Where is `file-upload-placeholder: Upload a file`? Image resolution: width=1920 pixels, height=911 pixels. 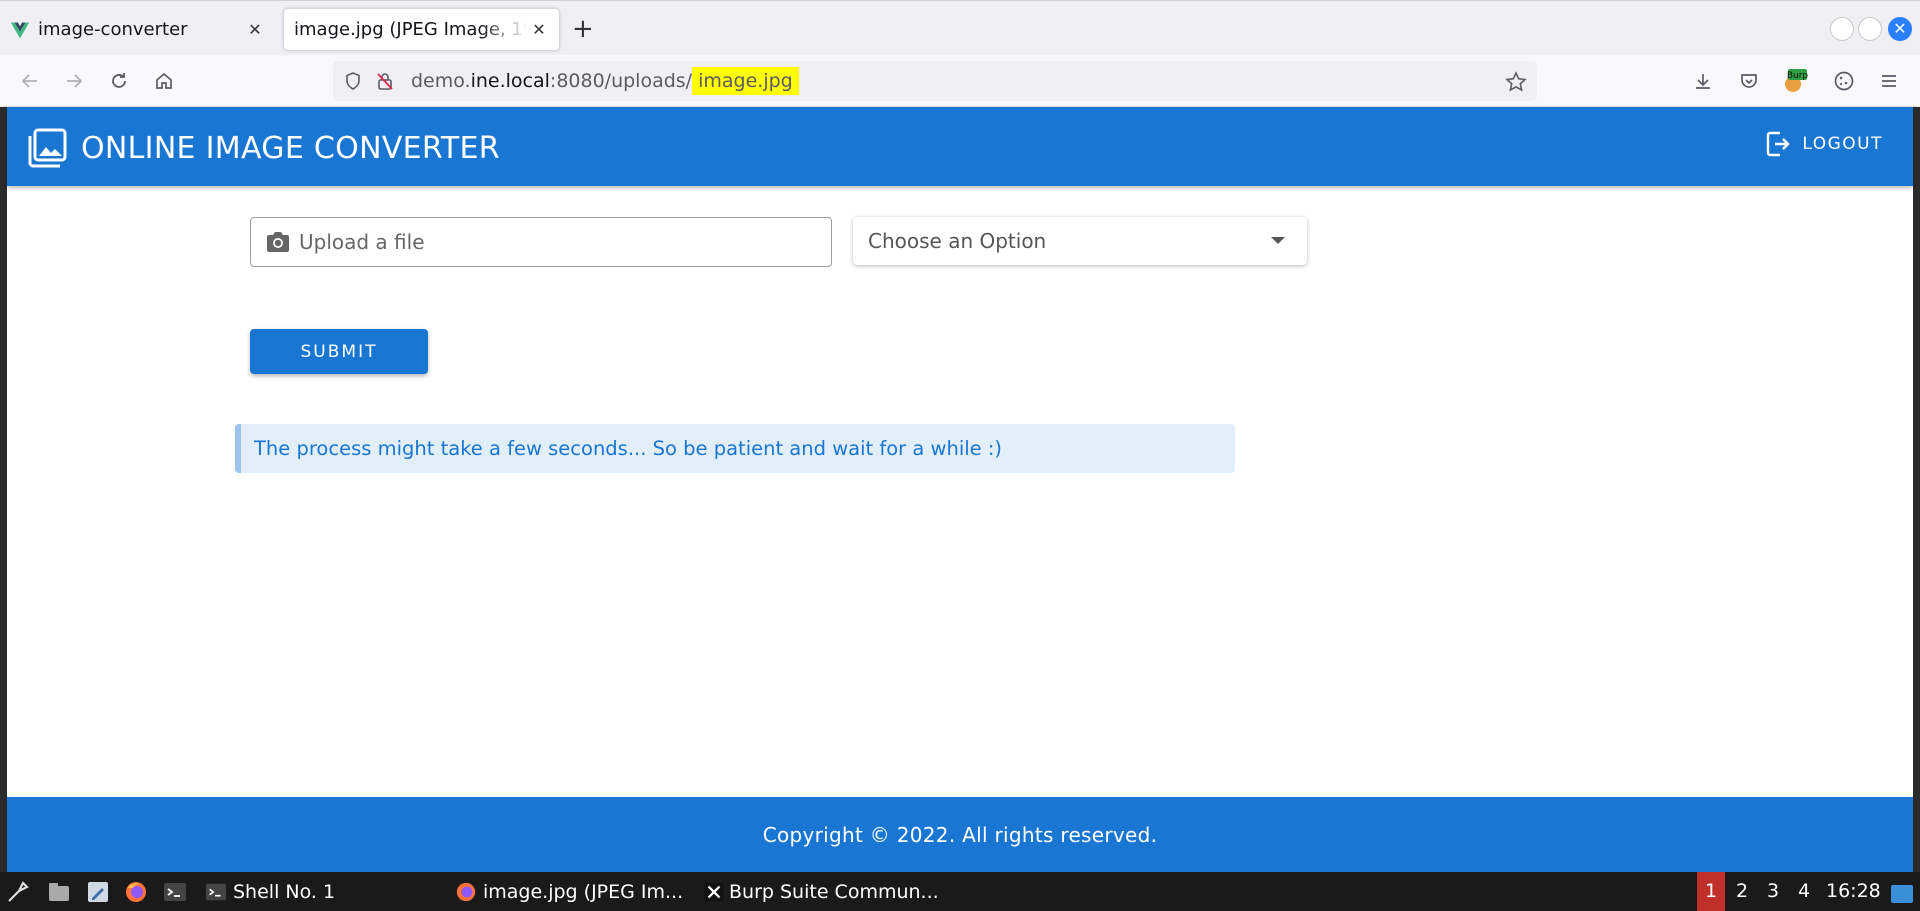
file-upload-placeholder: Upload a file is located at coordinates (362, 242).